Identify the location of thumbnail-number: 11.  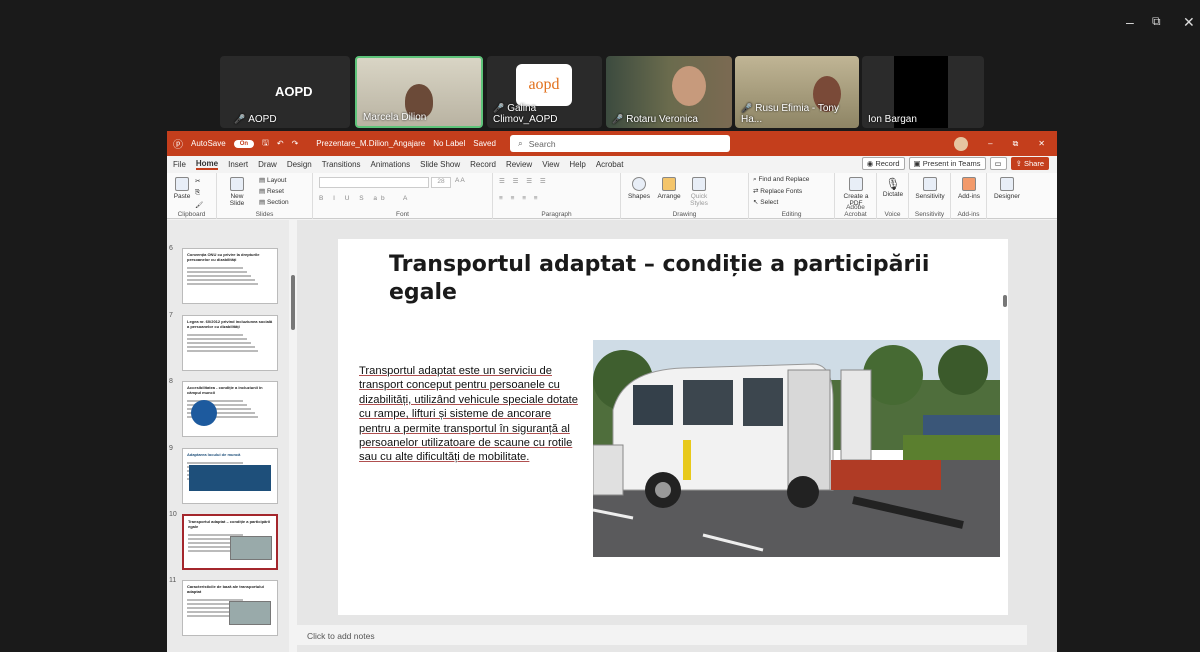
(173, 580).